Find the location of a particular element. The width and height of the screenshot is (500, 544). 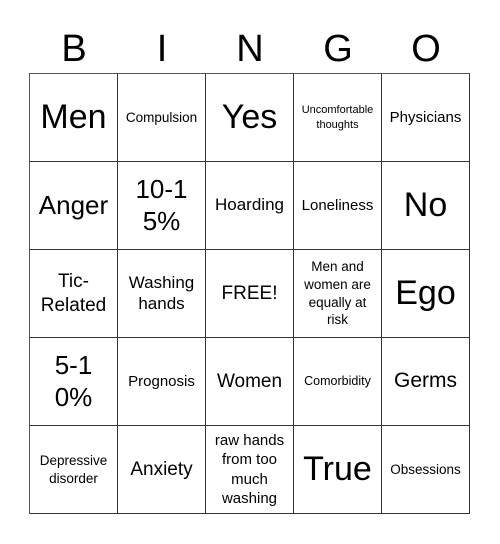

cell-text: Obsessions is located at coordinates (425, 469).